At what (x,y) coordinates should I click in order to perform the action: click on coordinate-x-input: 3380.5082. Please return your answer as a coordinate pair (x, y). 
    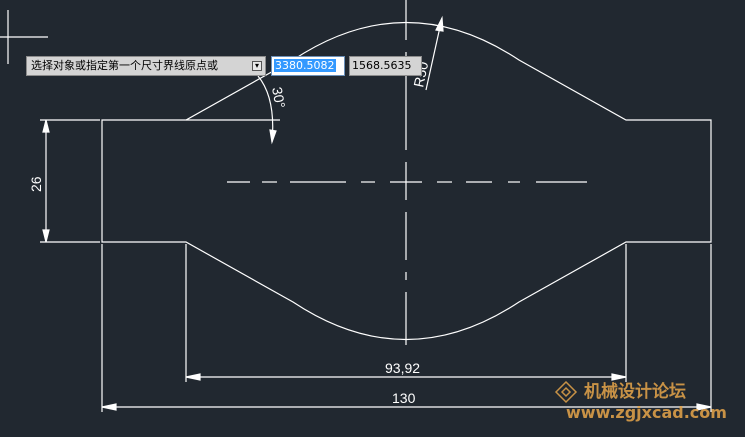
    Looking at the image, I should click on (308, 66).